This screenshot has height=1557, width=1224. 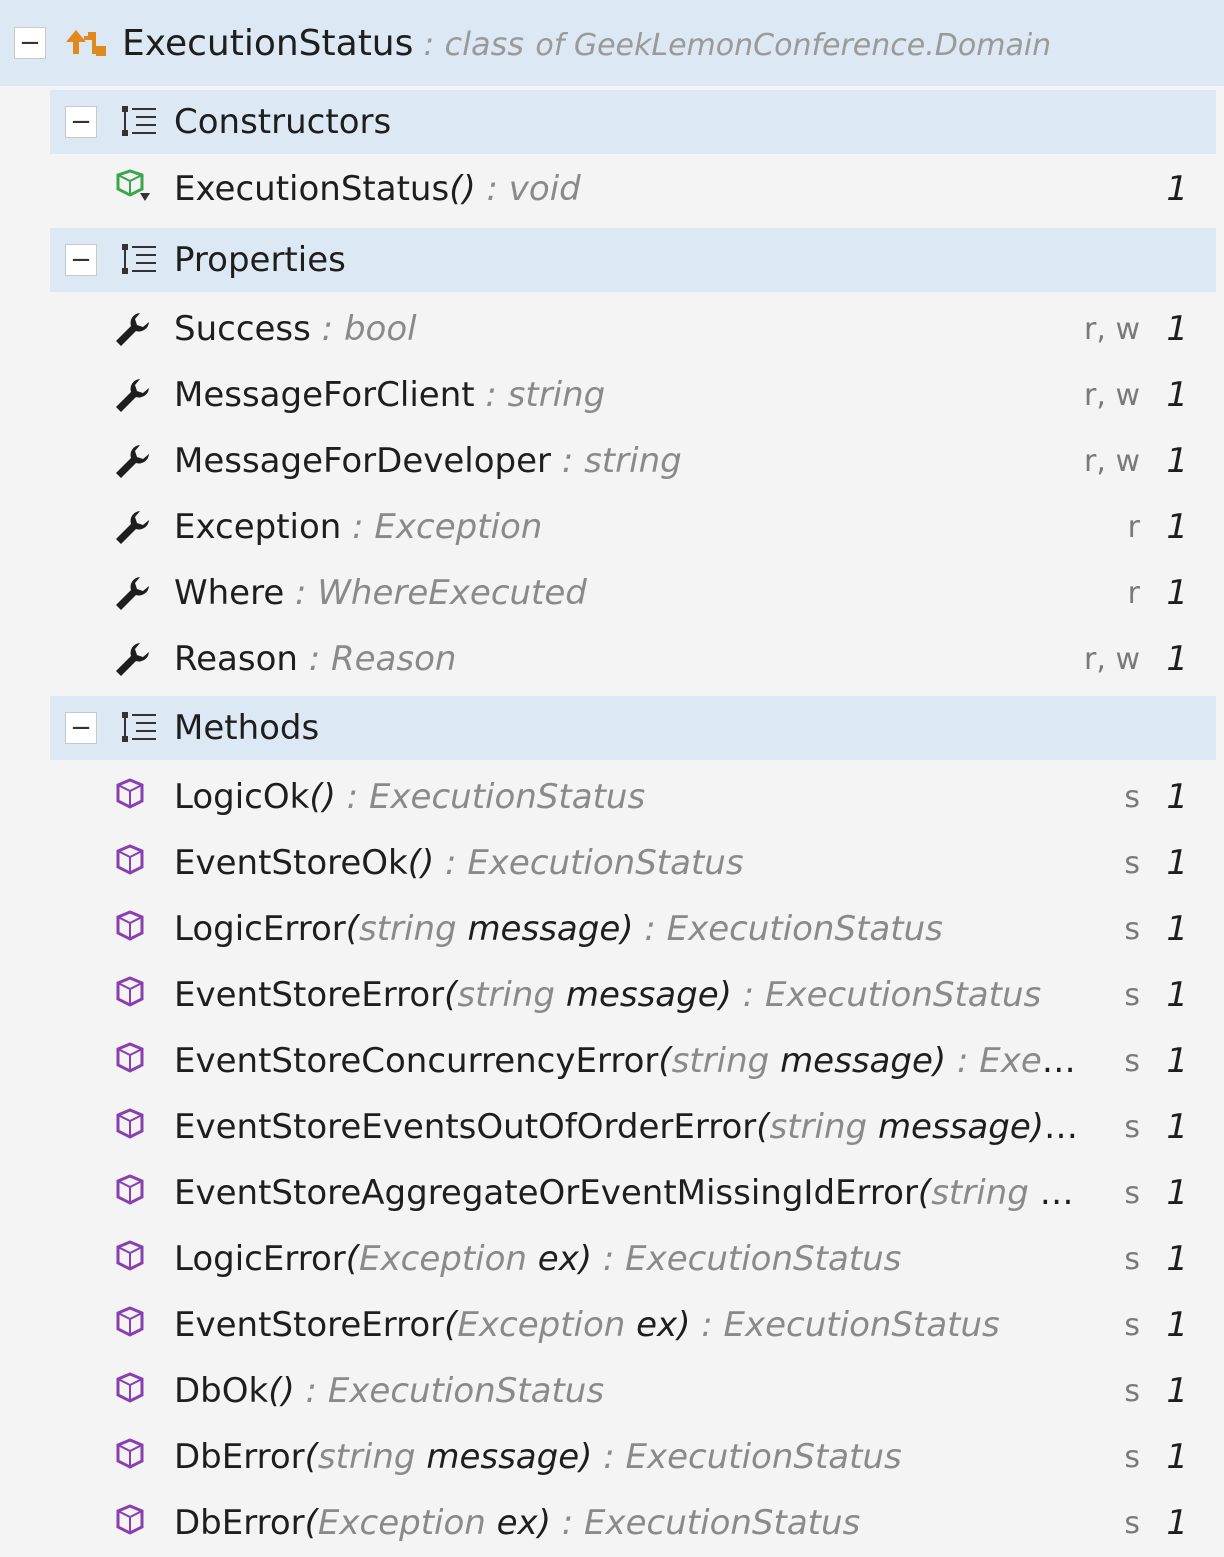 I want to click on property-signature: Success : bool, so click(x=295, y=329).